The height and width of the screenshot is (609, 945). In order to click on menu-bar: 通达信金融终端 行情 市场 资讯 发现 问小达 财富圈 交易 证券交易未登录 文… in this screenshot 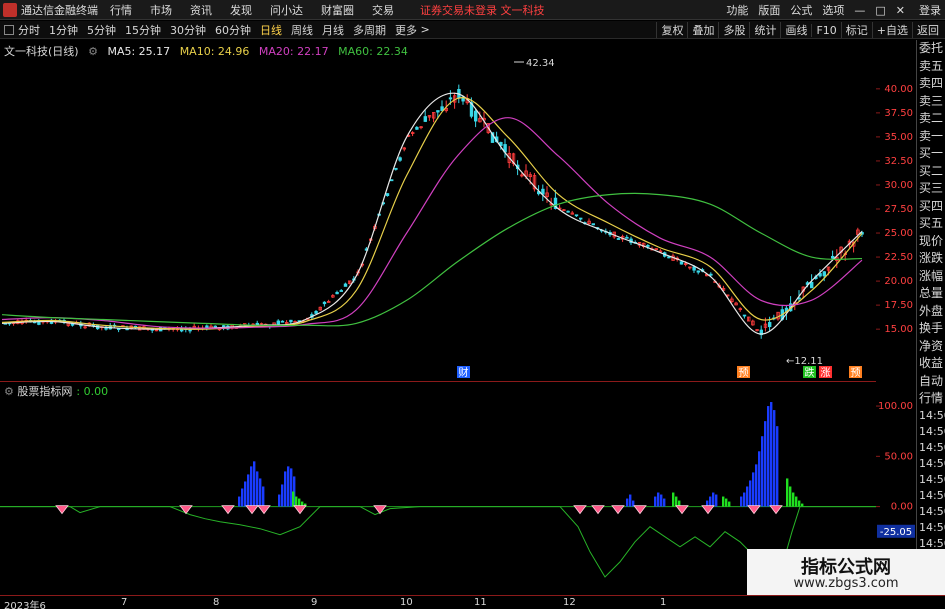, I will do `click(472, 10)`.